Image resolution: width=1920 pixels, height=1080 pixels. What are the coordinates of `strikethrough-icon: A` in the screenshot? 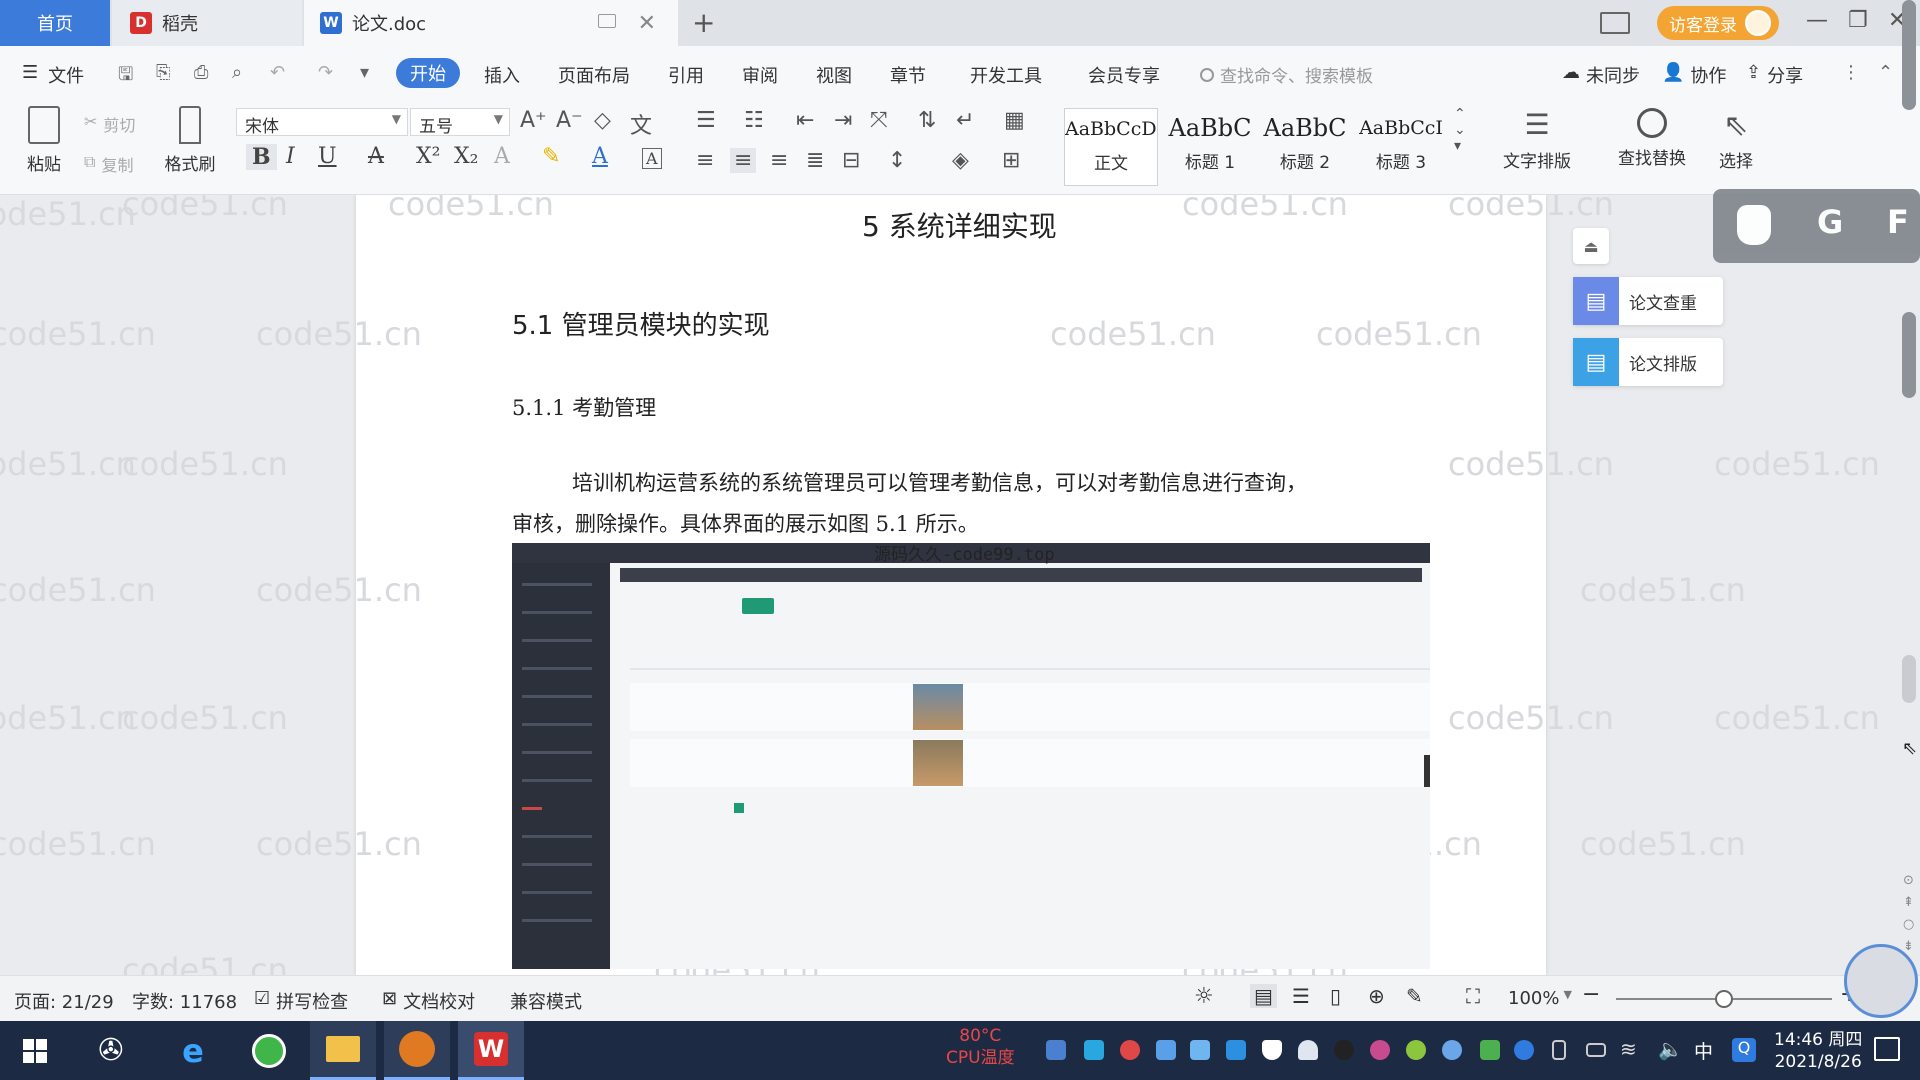 It's located at (376, 156).